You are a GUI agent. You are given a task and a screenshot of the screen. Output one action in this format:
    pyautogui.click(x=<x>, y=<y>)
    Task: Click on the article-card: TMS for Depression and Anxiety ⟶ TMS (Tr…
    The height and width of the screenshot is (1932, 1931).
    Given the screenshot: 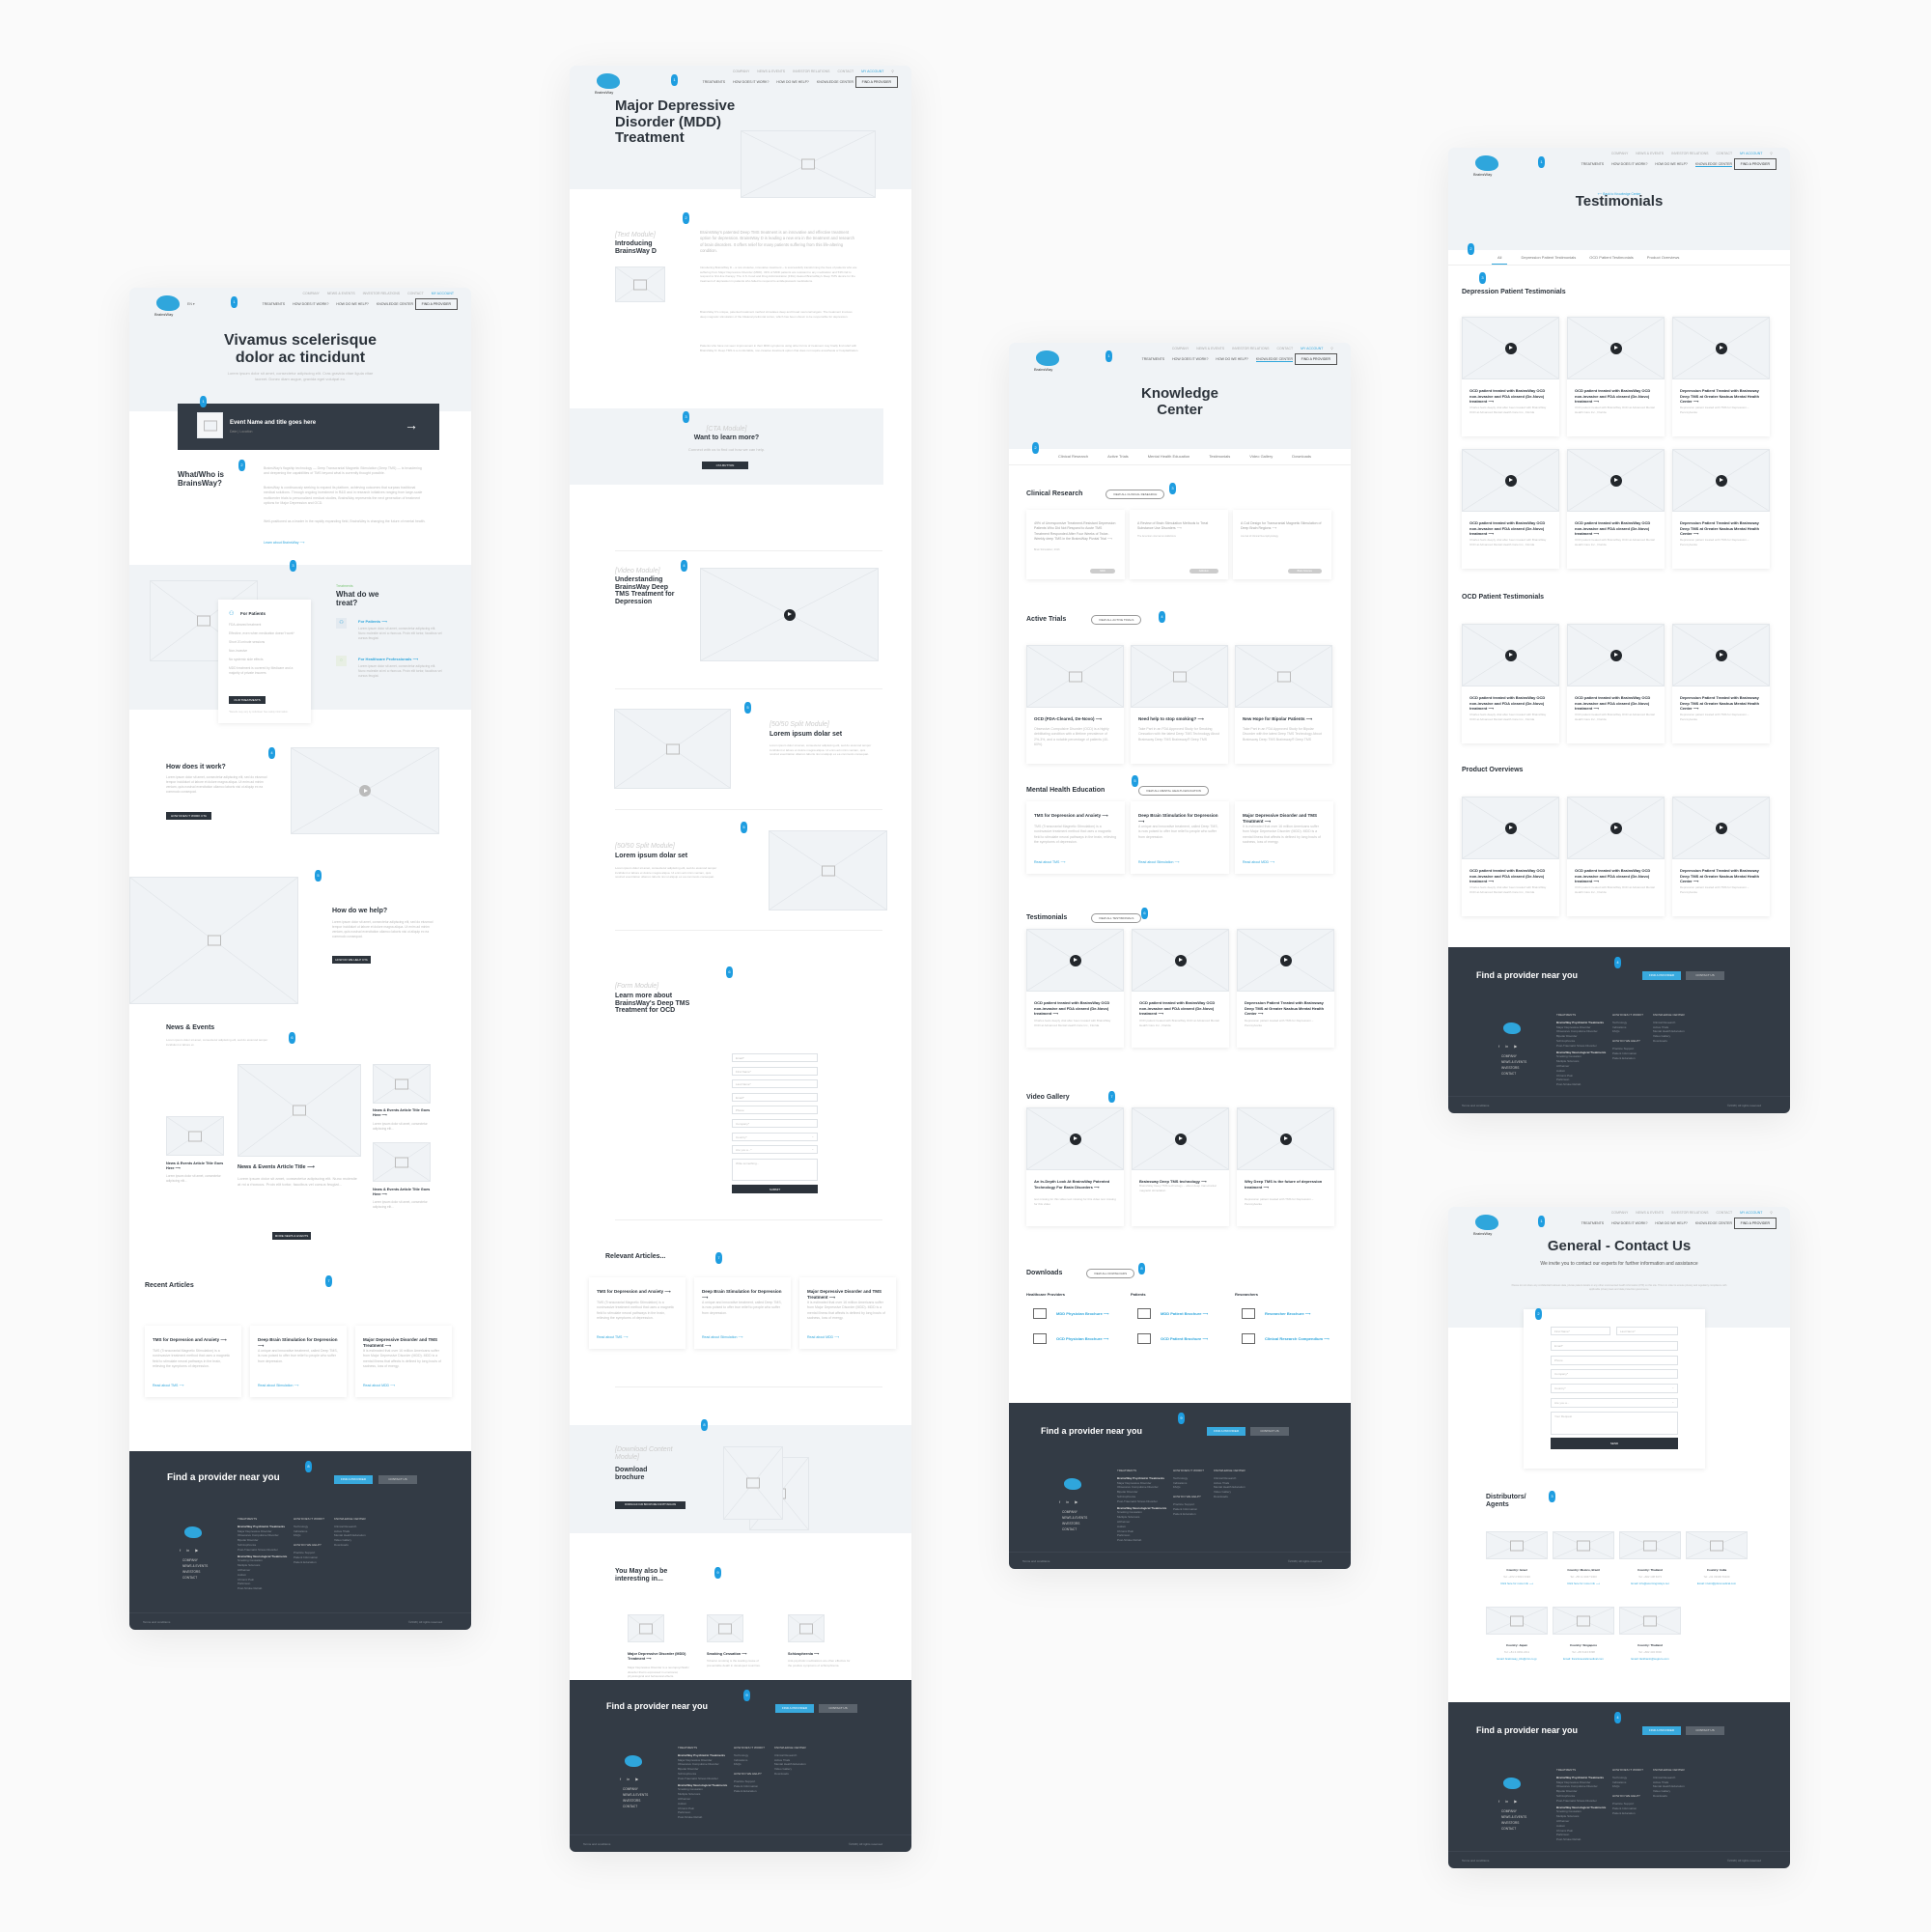 What is the action you would take?
    pyautogui.click(x=193, y=1362)
    